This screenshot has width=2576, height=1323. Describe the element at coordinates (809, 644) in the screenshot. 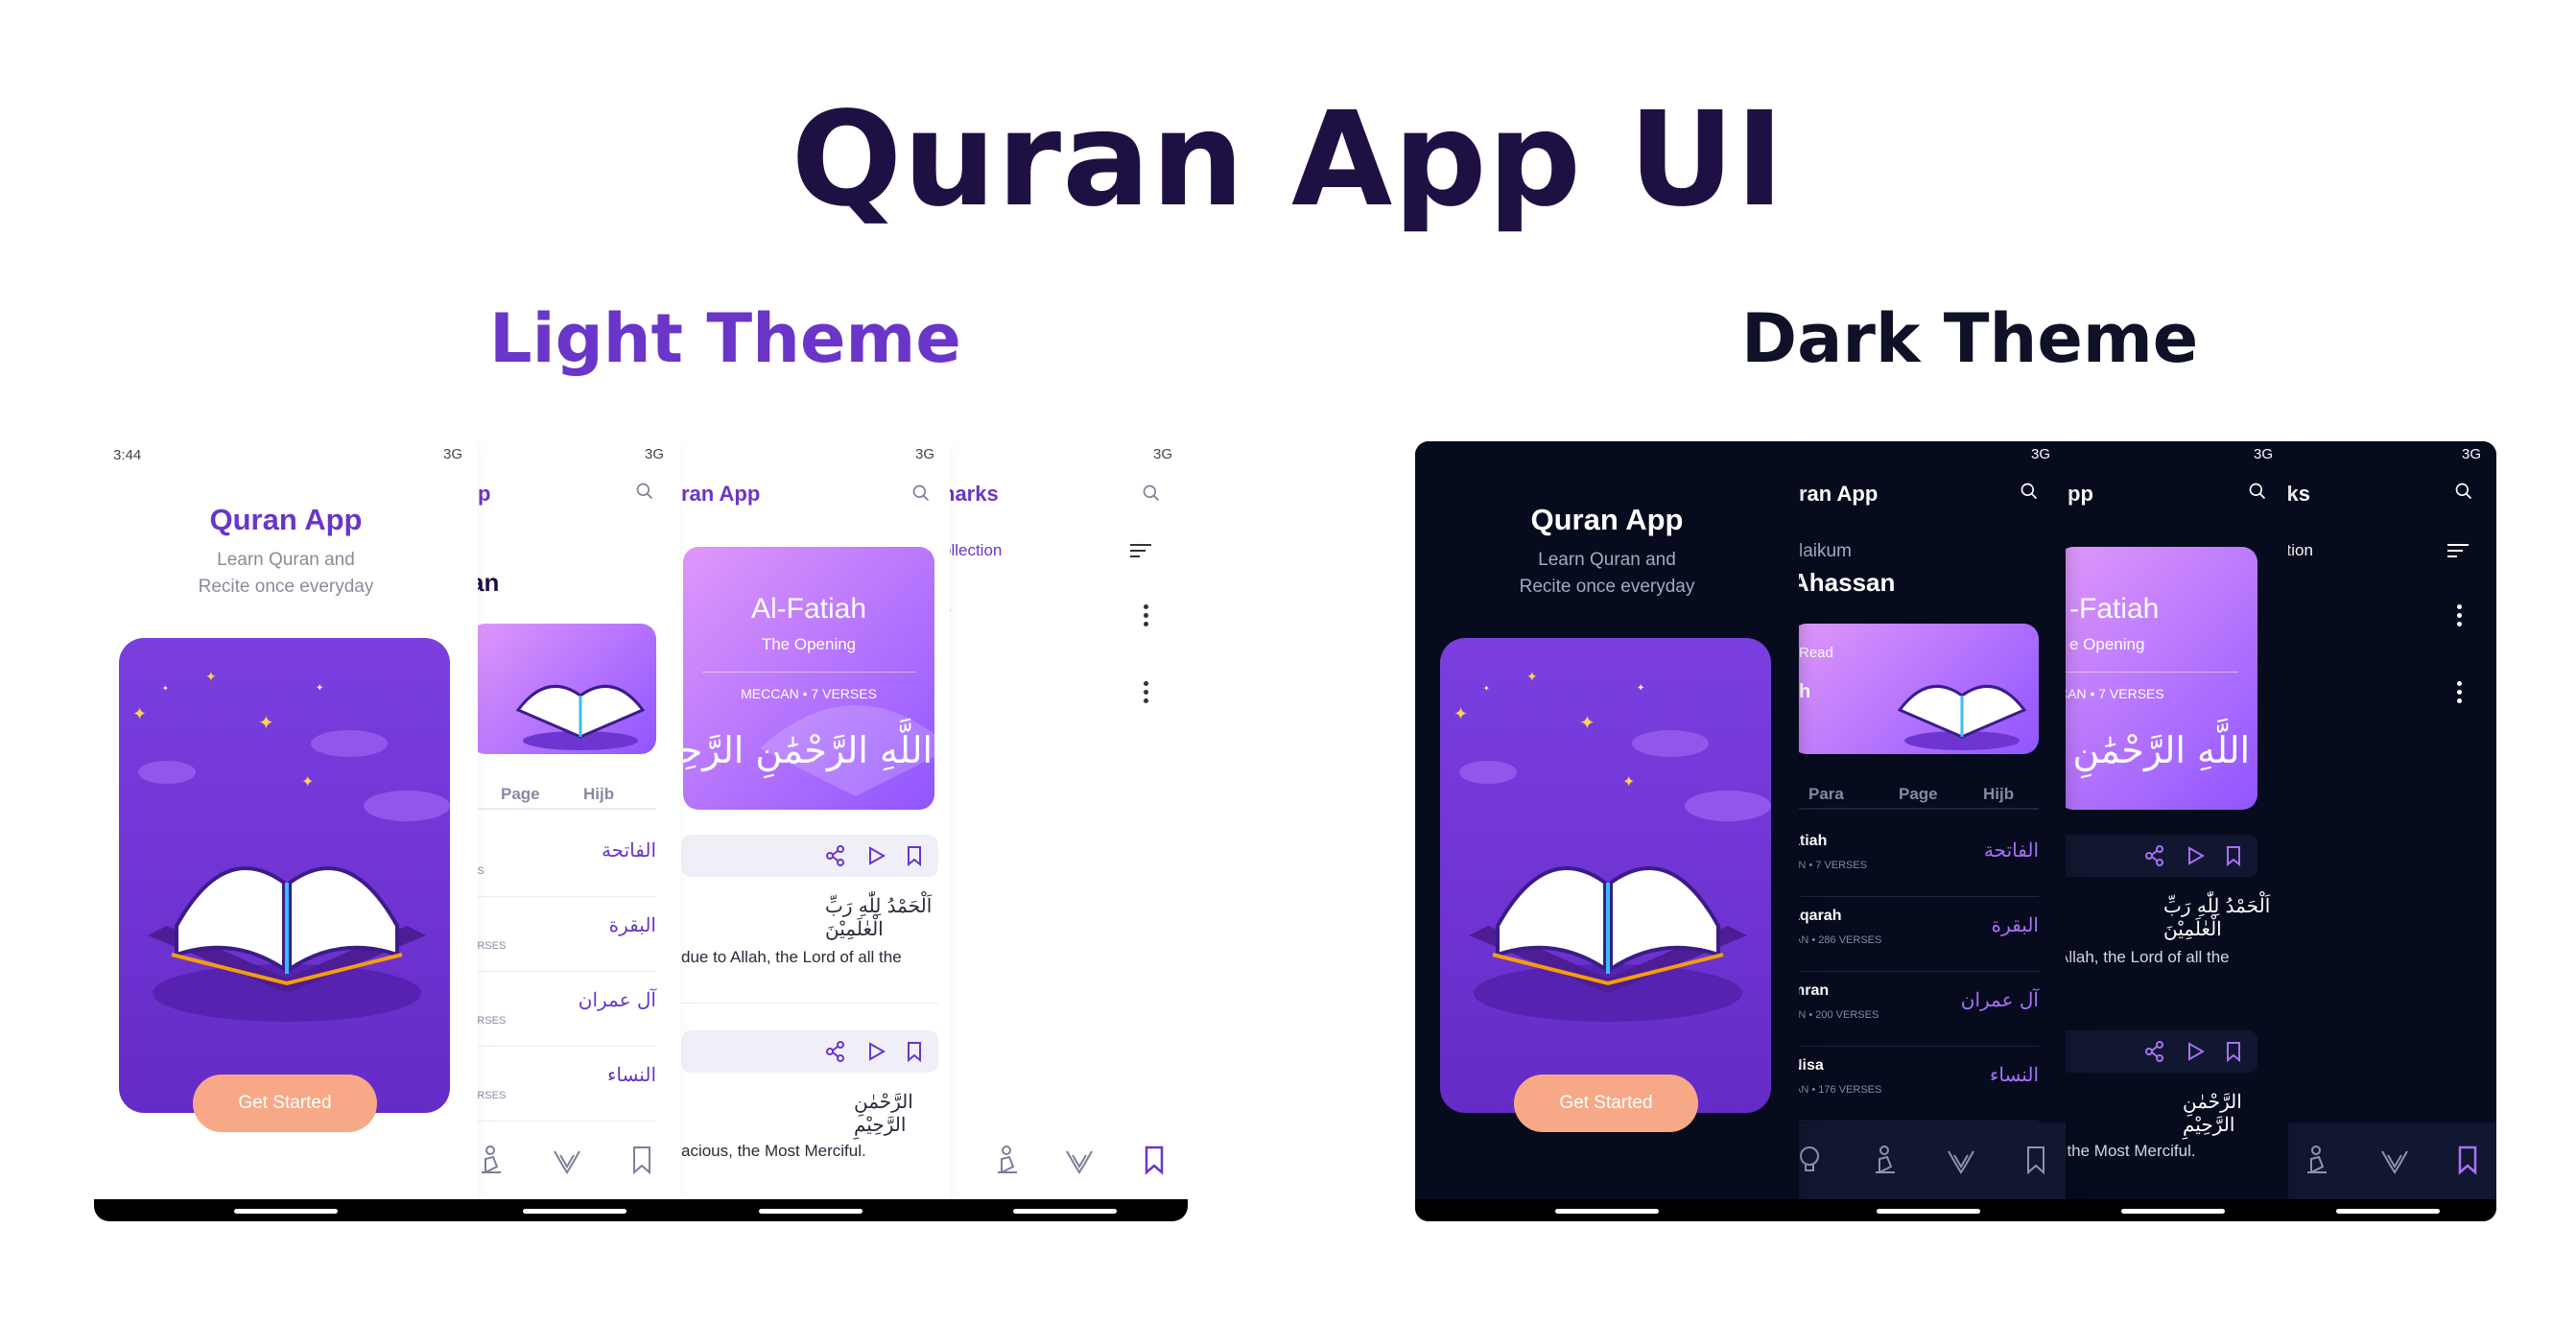

I see `surah-meaning: The Opening` at that location.